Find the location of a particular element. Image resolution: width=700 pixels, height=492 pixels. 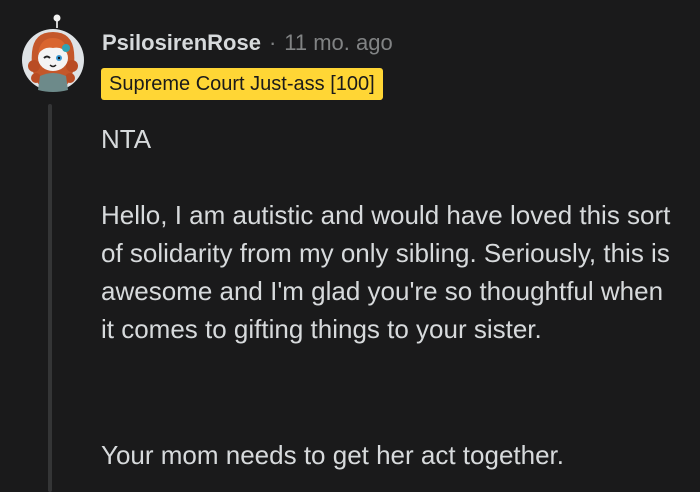

user-avatar-icon is located at coordinates (53, 54).